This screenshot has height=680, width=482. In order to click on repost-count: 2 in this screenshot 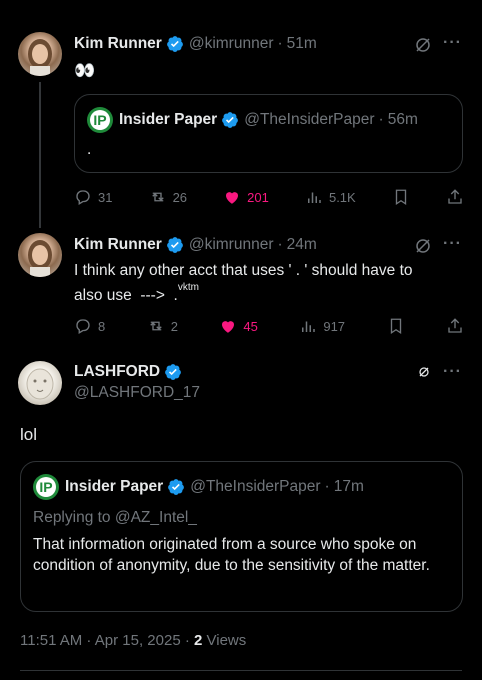, I will do `click(174, 326)`.